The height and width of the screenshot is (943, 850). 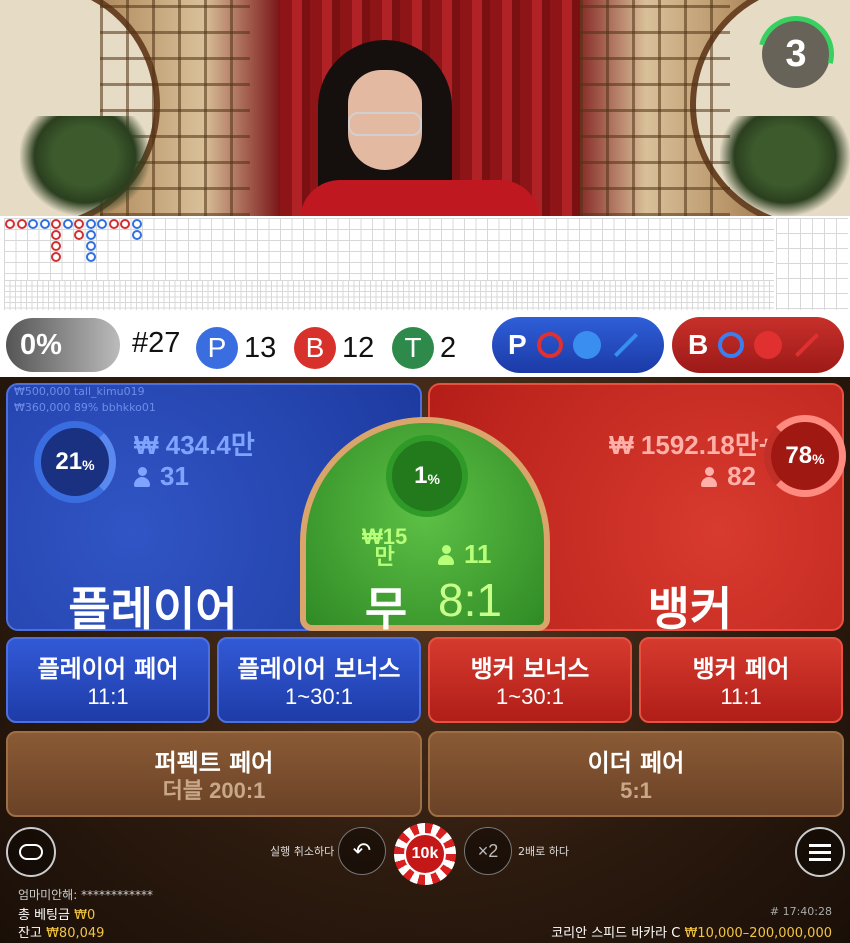 I want to click on side-bet-label: 뱅커 페어, so click(x=741, y=669).